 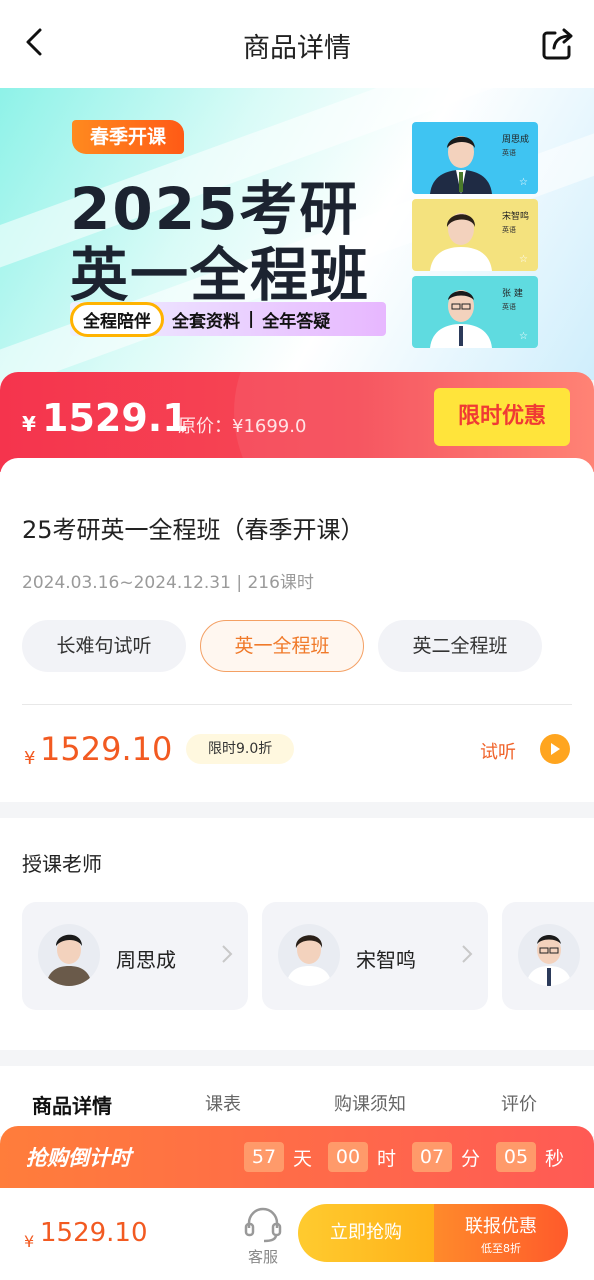 I want to click on teacher-card: 宋智鸣, so click(x=375, y=956).